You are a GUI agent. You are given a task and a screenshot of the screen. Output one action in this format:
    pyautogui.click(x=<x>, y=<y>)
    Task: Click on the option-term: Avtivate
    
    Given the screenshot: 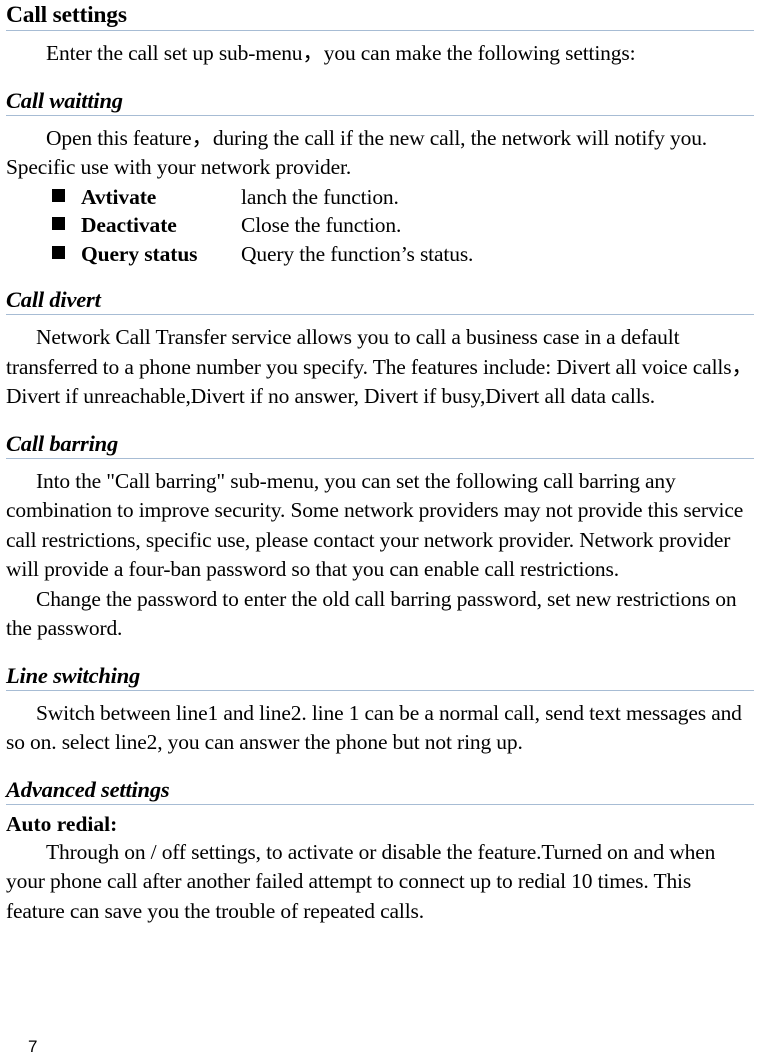 What is the action you would take?
    pyautogui.click(x=119, y=196)
    